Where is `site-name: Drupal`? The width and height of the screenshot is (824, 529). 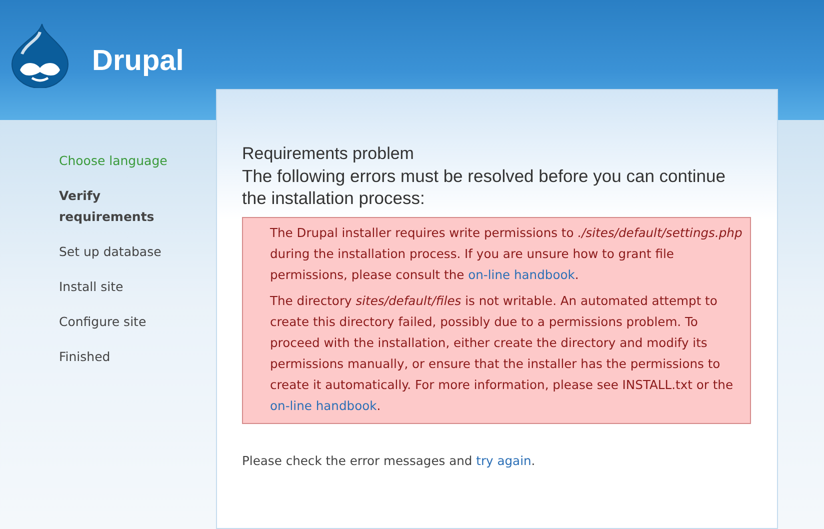 site-name: Drupal is located at coordinates (138, 61).